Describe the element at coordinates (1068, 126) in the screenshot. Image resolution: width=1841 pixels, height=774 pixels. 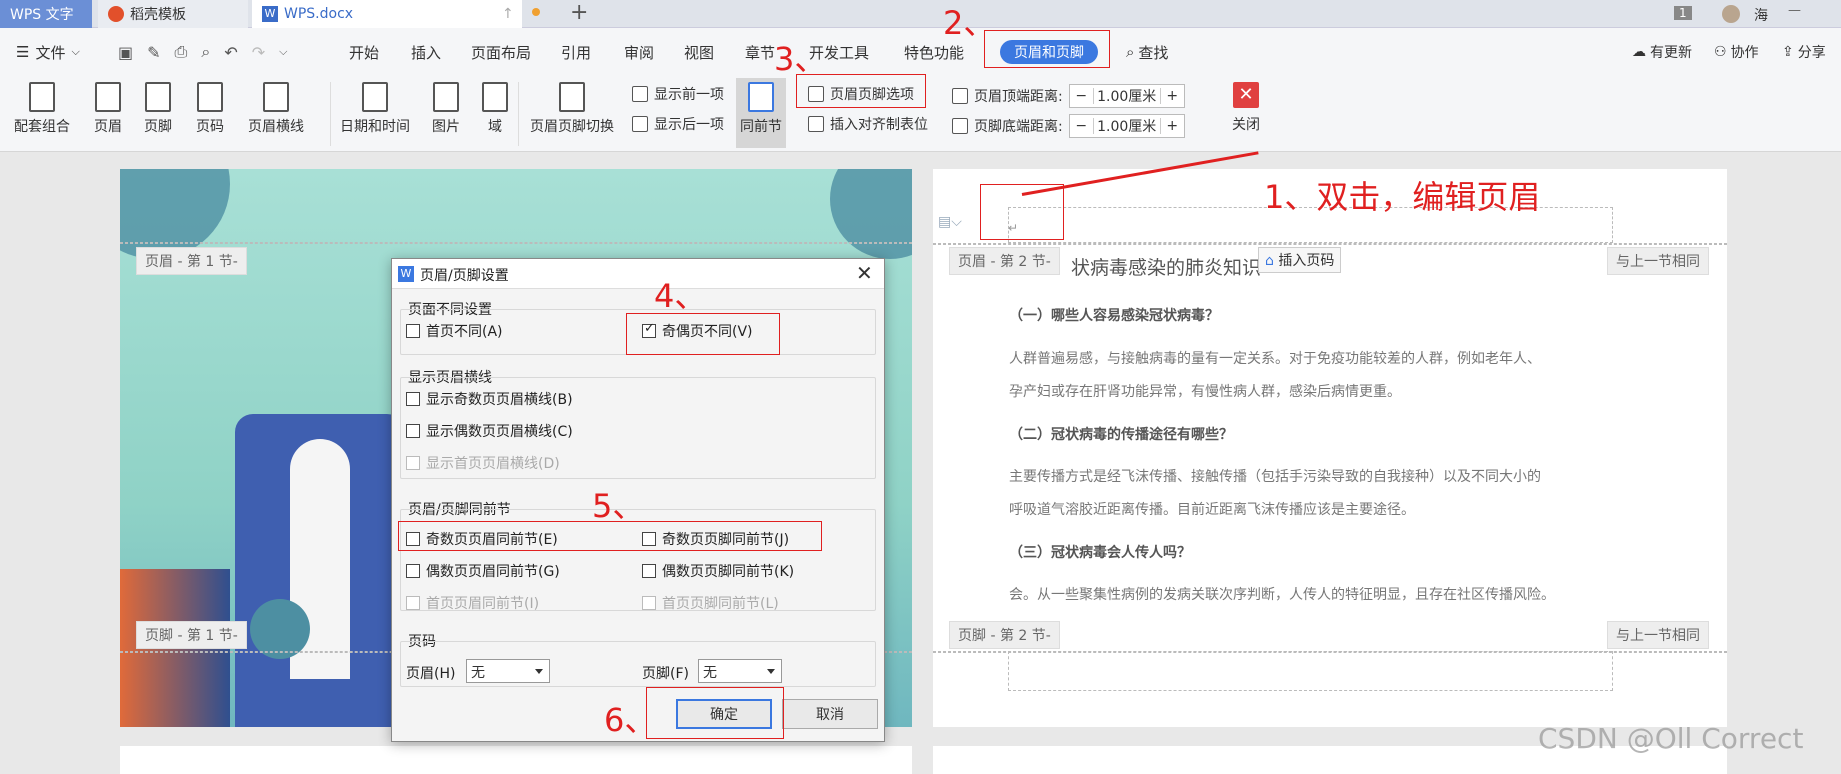
I see `footer-bottom-distance: 页脚底端距离: −1.00厘米 +` at that location.